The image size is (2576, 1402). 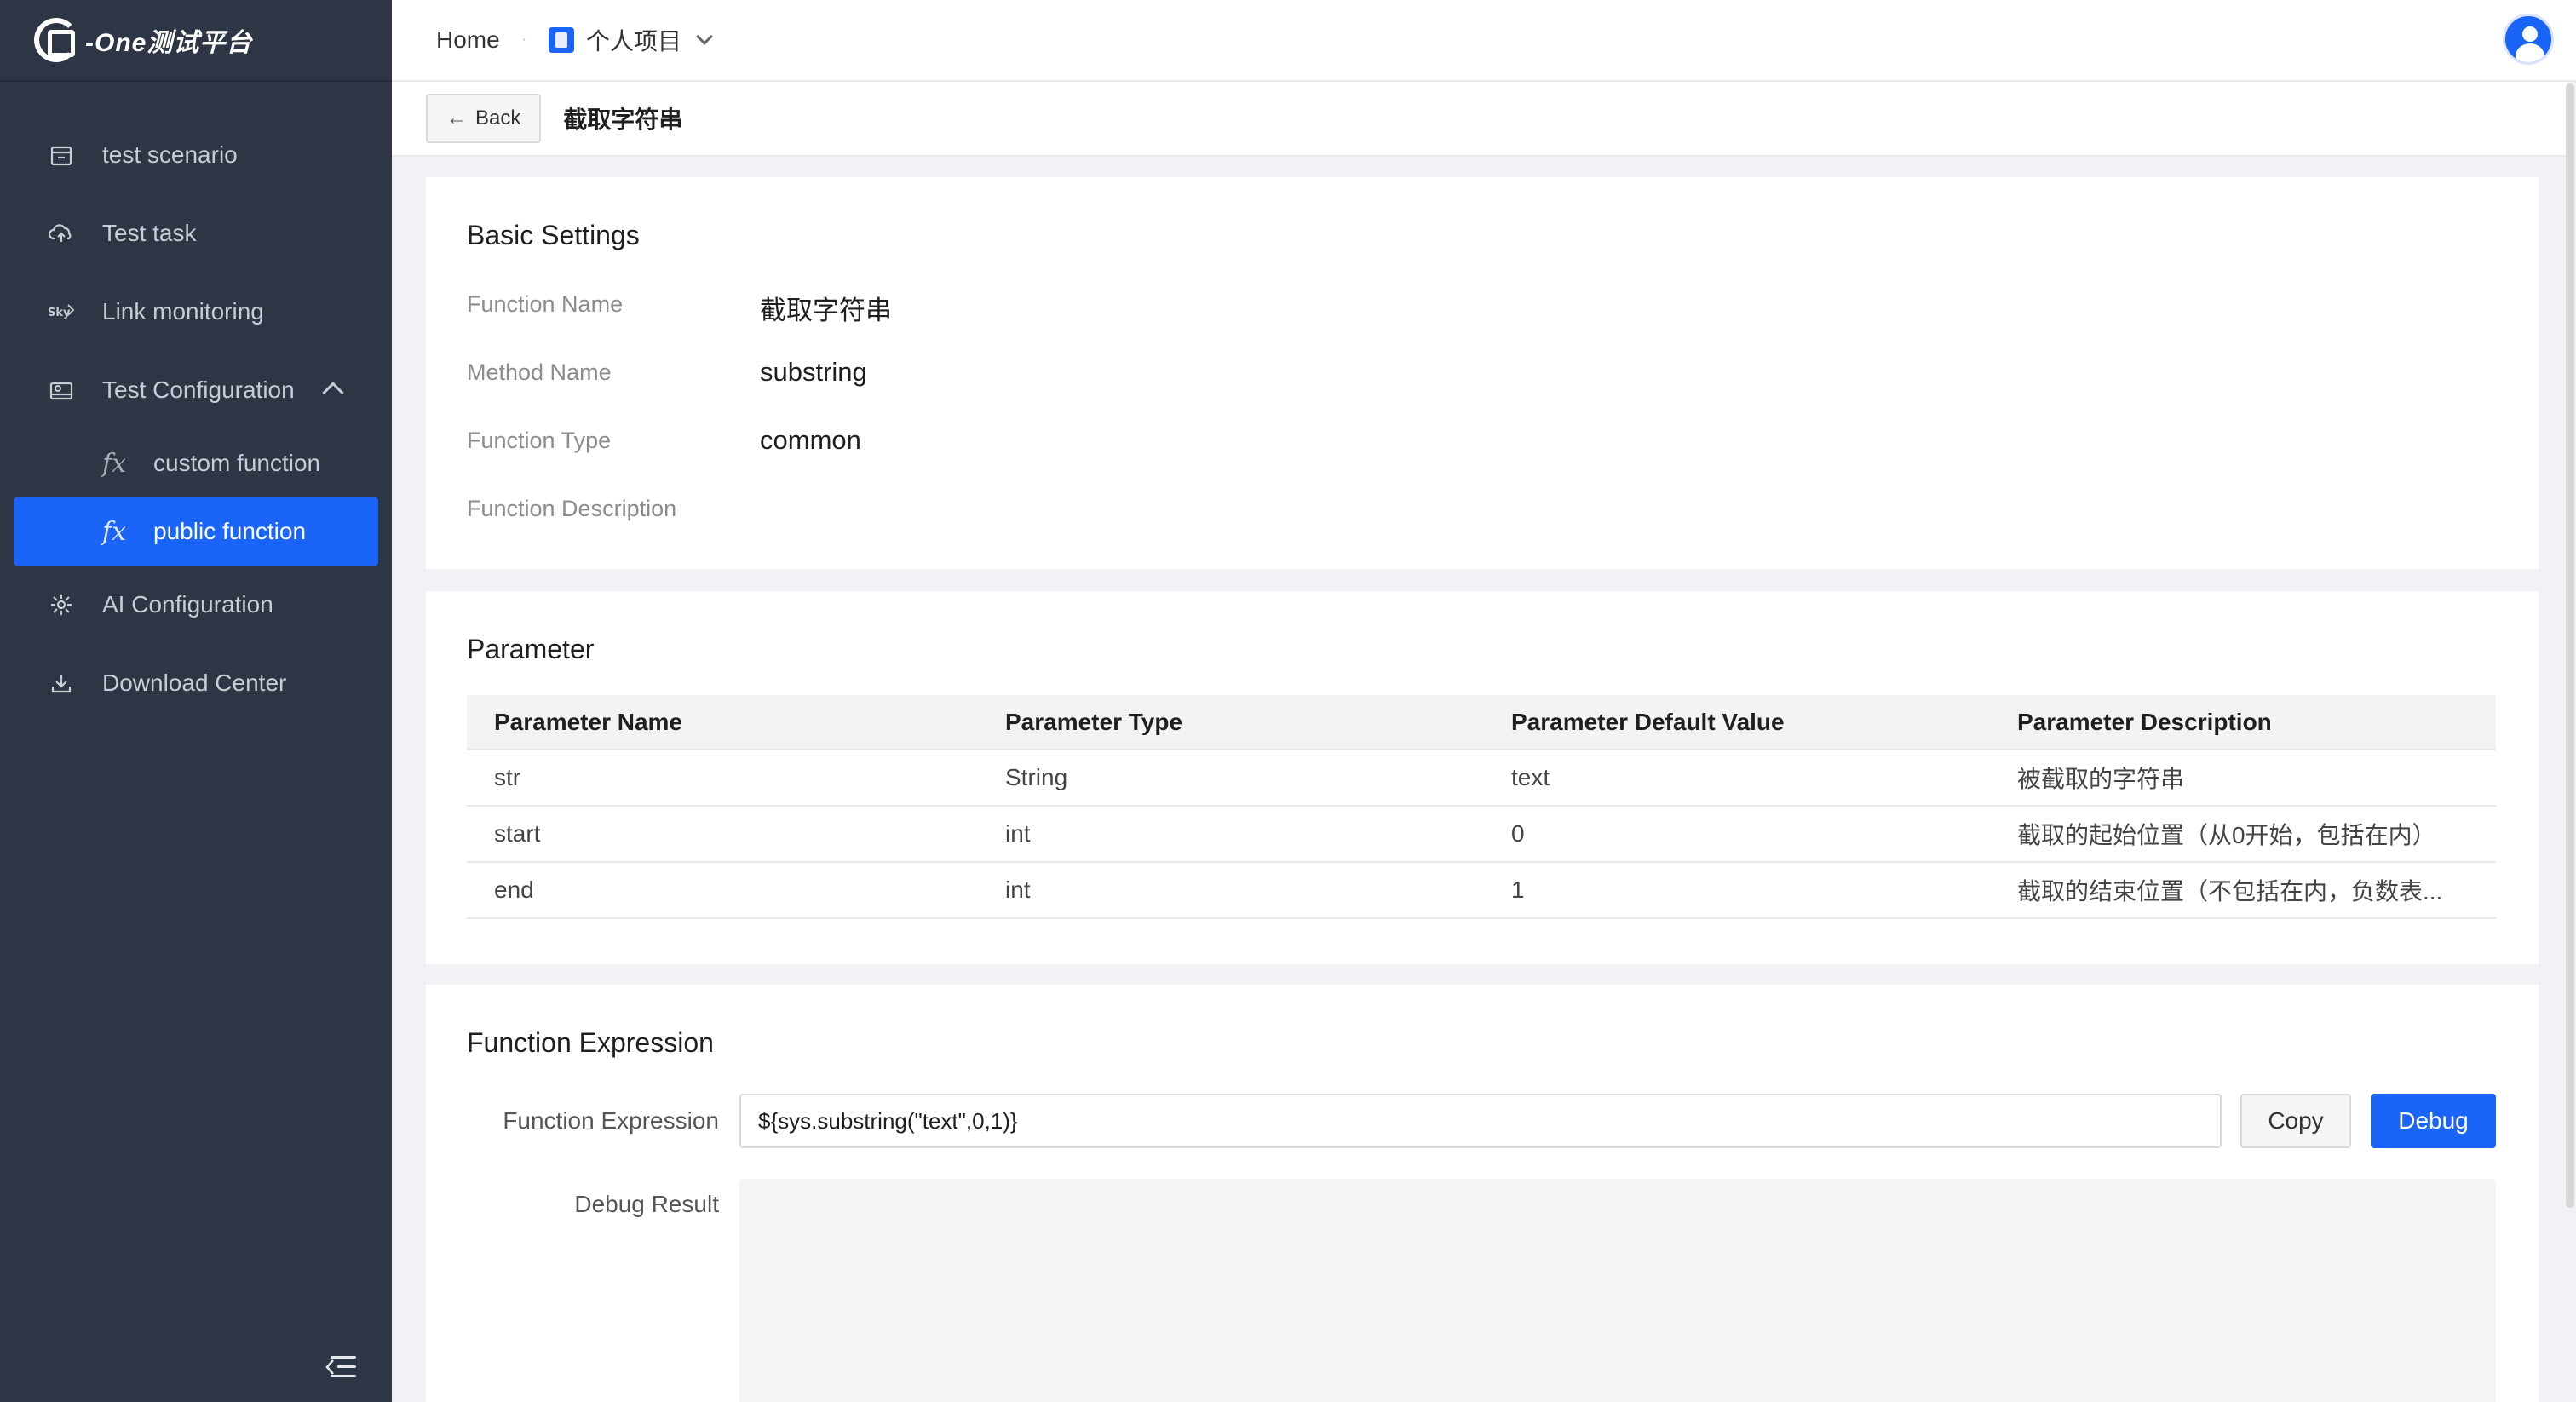 What do you see at coordinates (723, 778) in the screenshot?
I see `table-cell: str` at bounding box center [723, 778].